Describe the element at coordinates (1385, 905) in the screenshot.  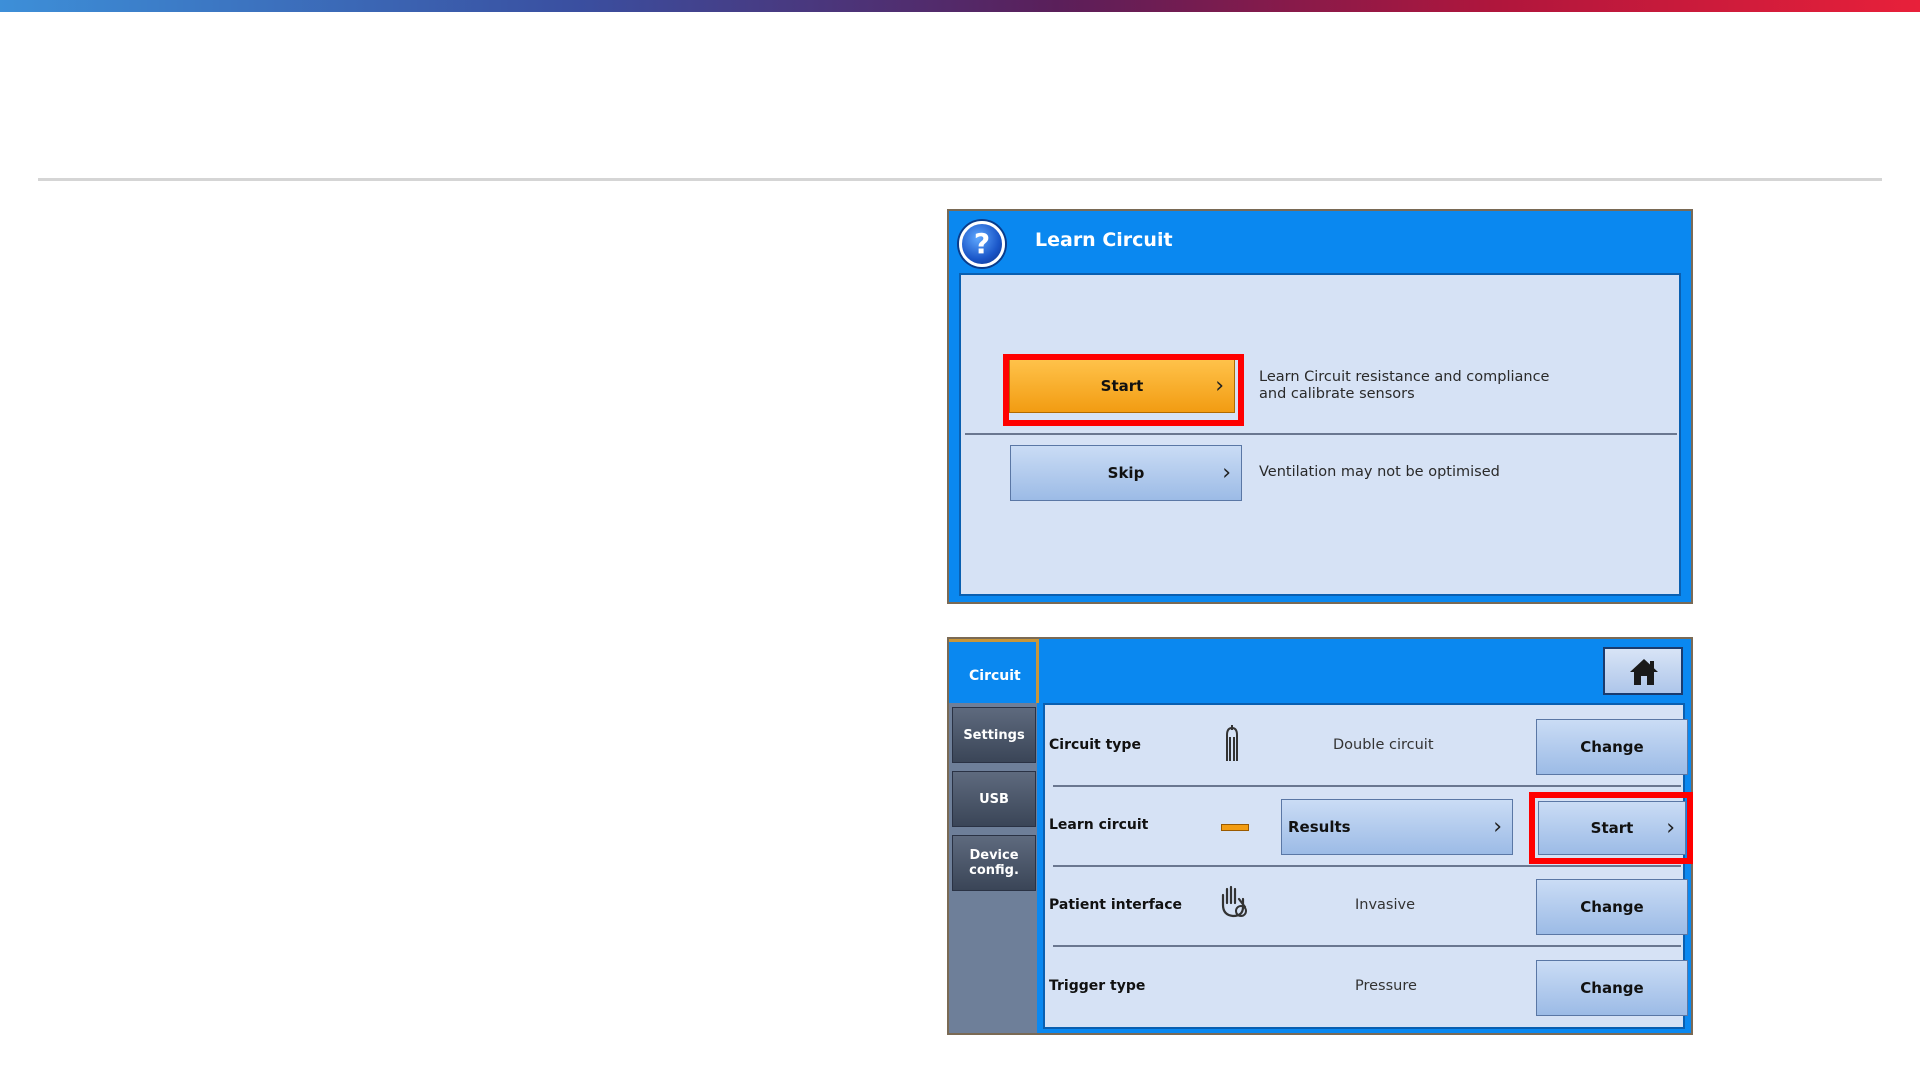
I see `patient-interface-value: Invasive` at that location.